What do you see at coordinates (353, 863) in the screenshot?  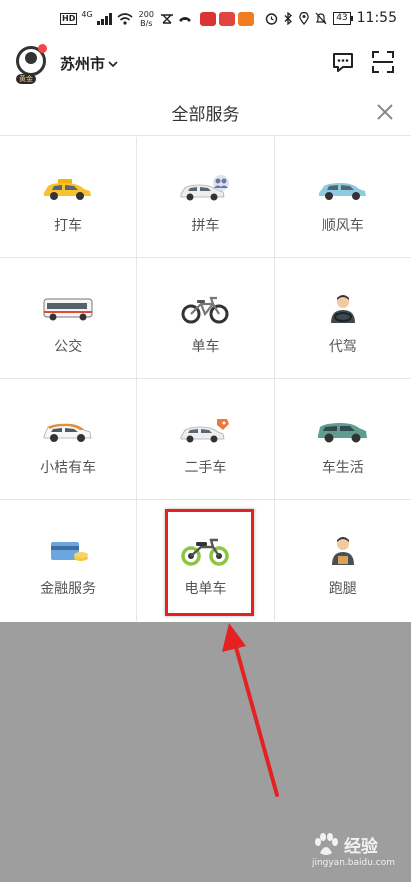 I see `watermark-url: jingyan.baidu.com` at bounding box center [353, 863].